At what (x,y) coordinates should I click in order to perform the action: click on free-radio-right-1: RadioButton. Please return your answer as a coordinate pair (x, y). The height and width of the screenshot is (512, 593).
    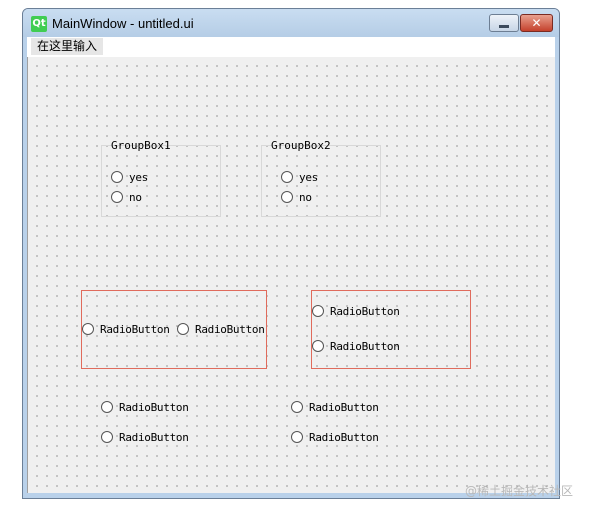
    Looking at the image, I should click on (335, 407).